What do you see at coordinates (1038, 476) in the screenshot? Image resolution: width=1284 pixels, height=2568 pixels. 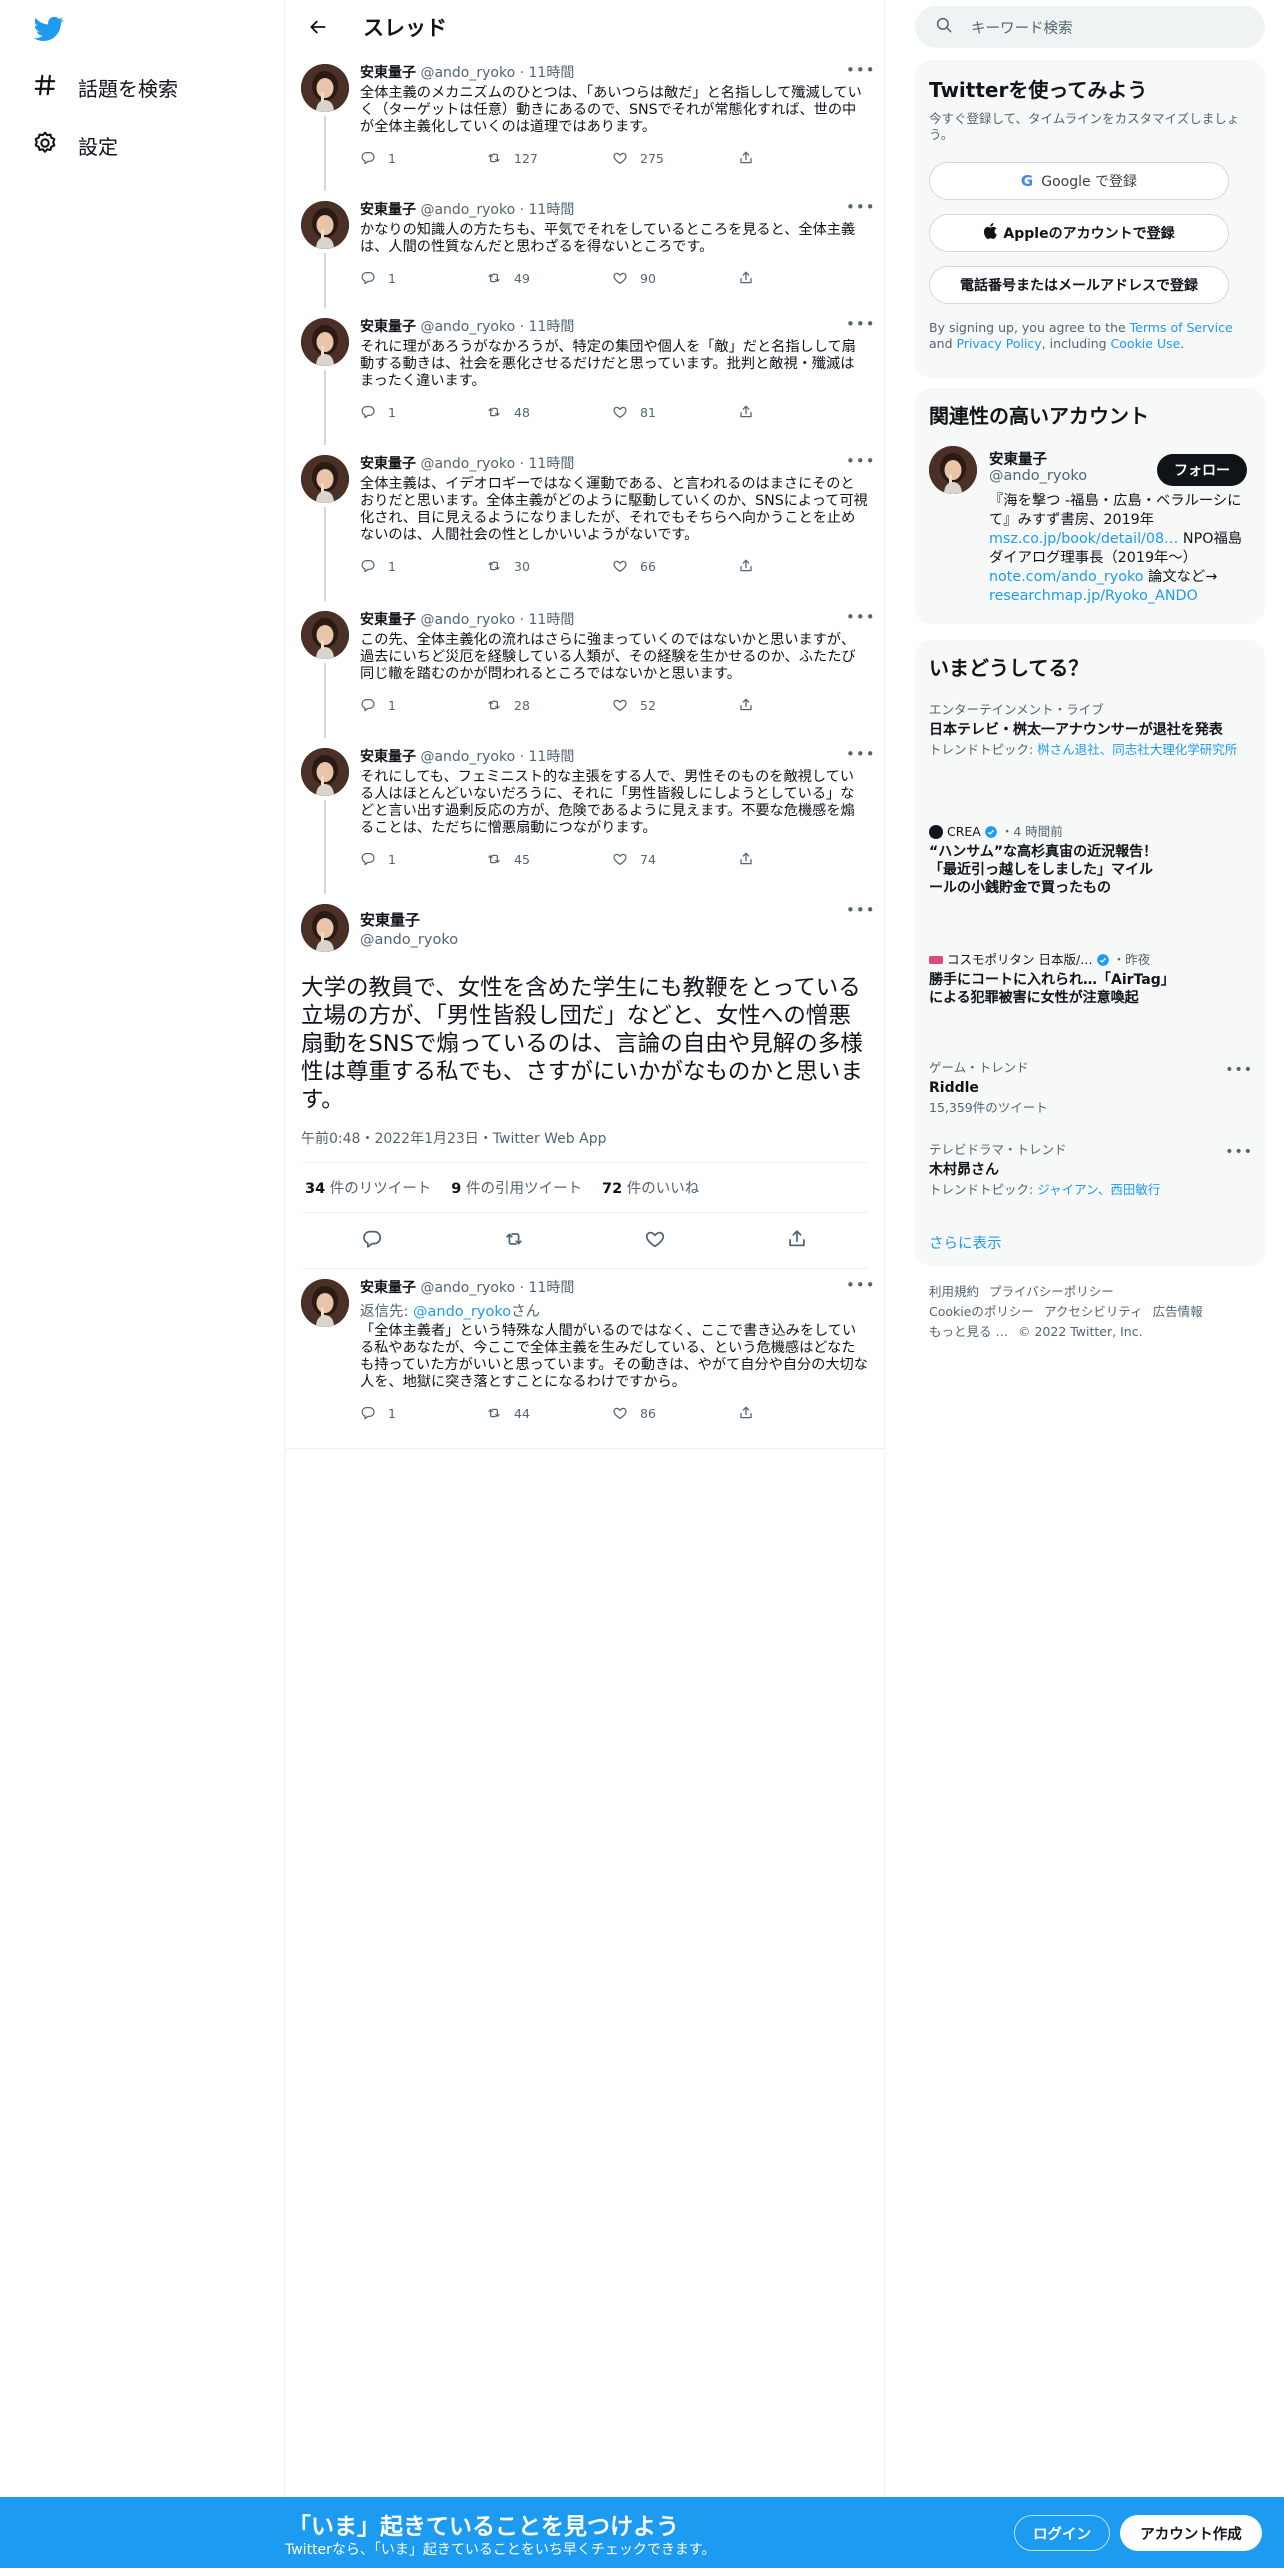 I see `related-handle: @ando_ryoko` at bounding box center [1038, 476].